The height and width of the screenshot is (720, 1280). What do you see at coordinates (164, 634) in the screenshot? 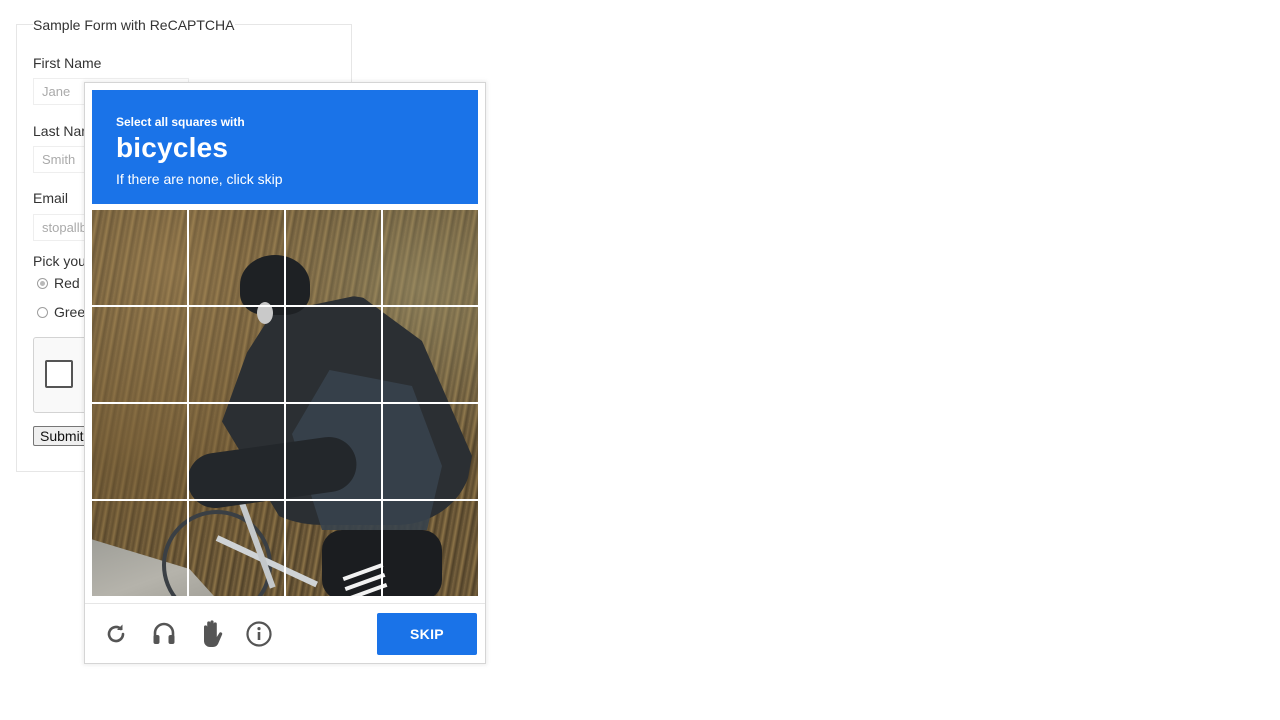
I see `audio-icon` at bounding box center [164, 634].